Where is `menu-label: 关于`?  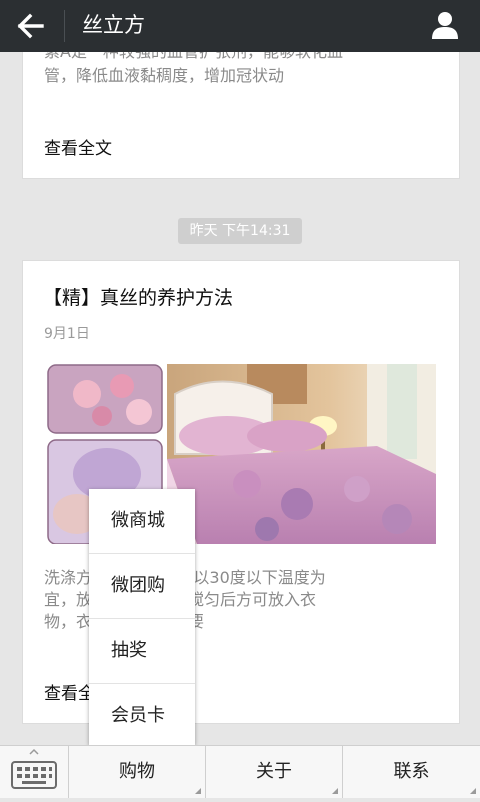
menu-label: 关于 is located at coordinates (274, 771).